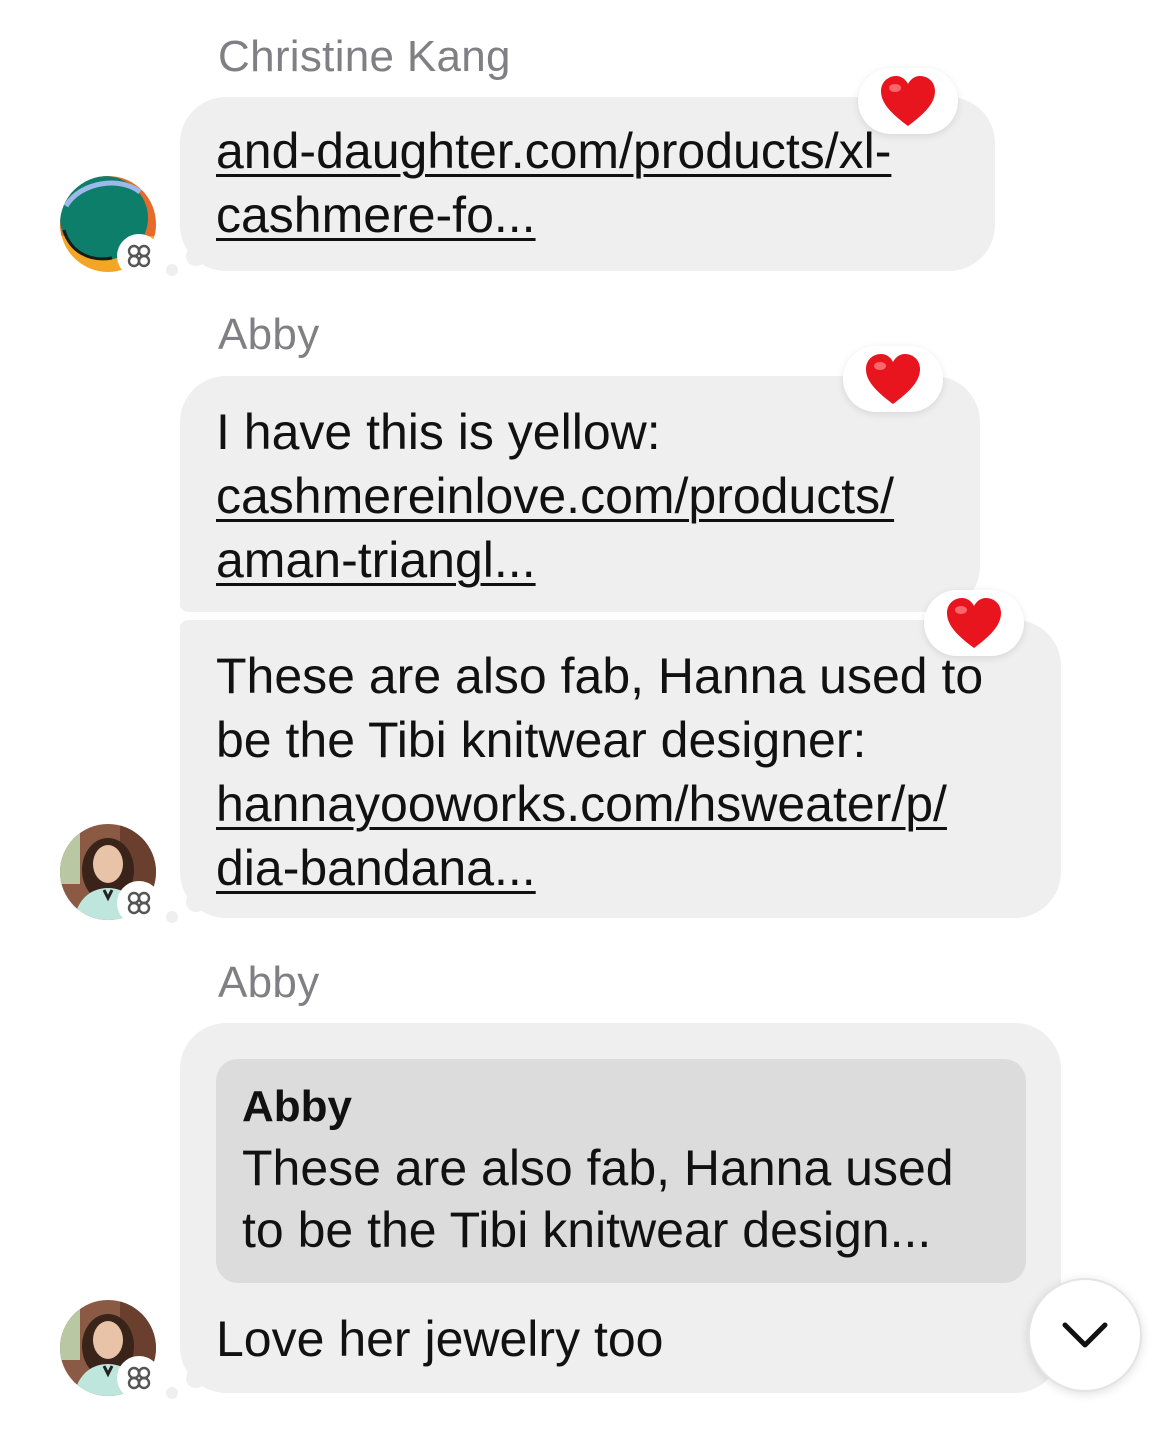  Describe the element at coordinates (541, 740) in the screenshot. I see `message-text: be the Tibi knitwear designer:` at that location.